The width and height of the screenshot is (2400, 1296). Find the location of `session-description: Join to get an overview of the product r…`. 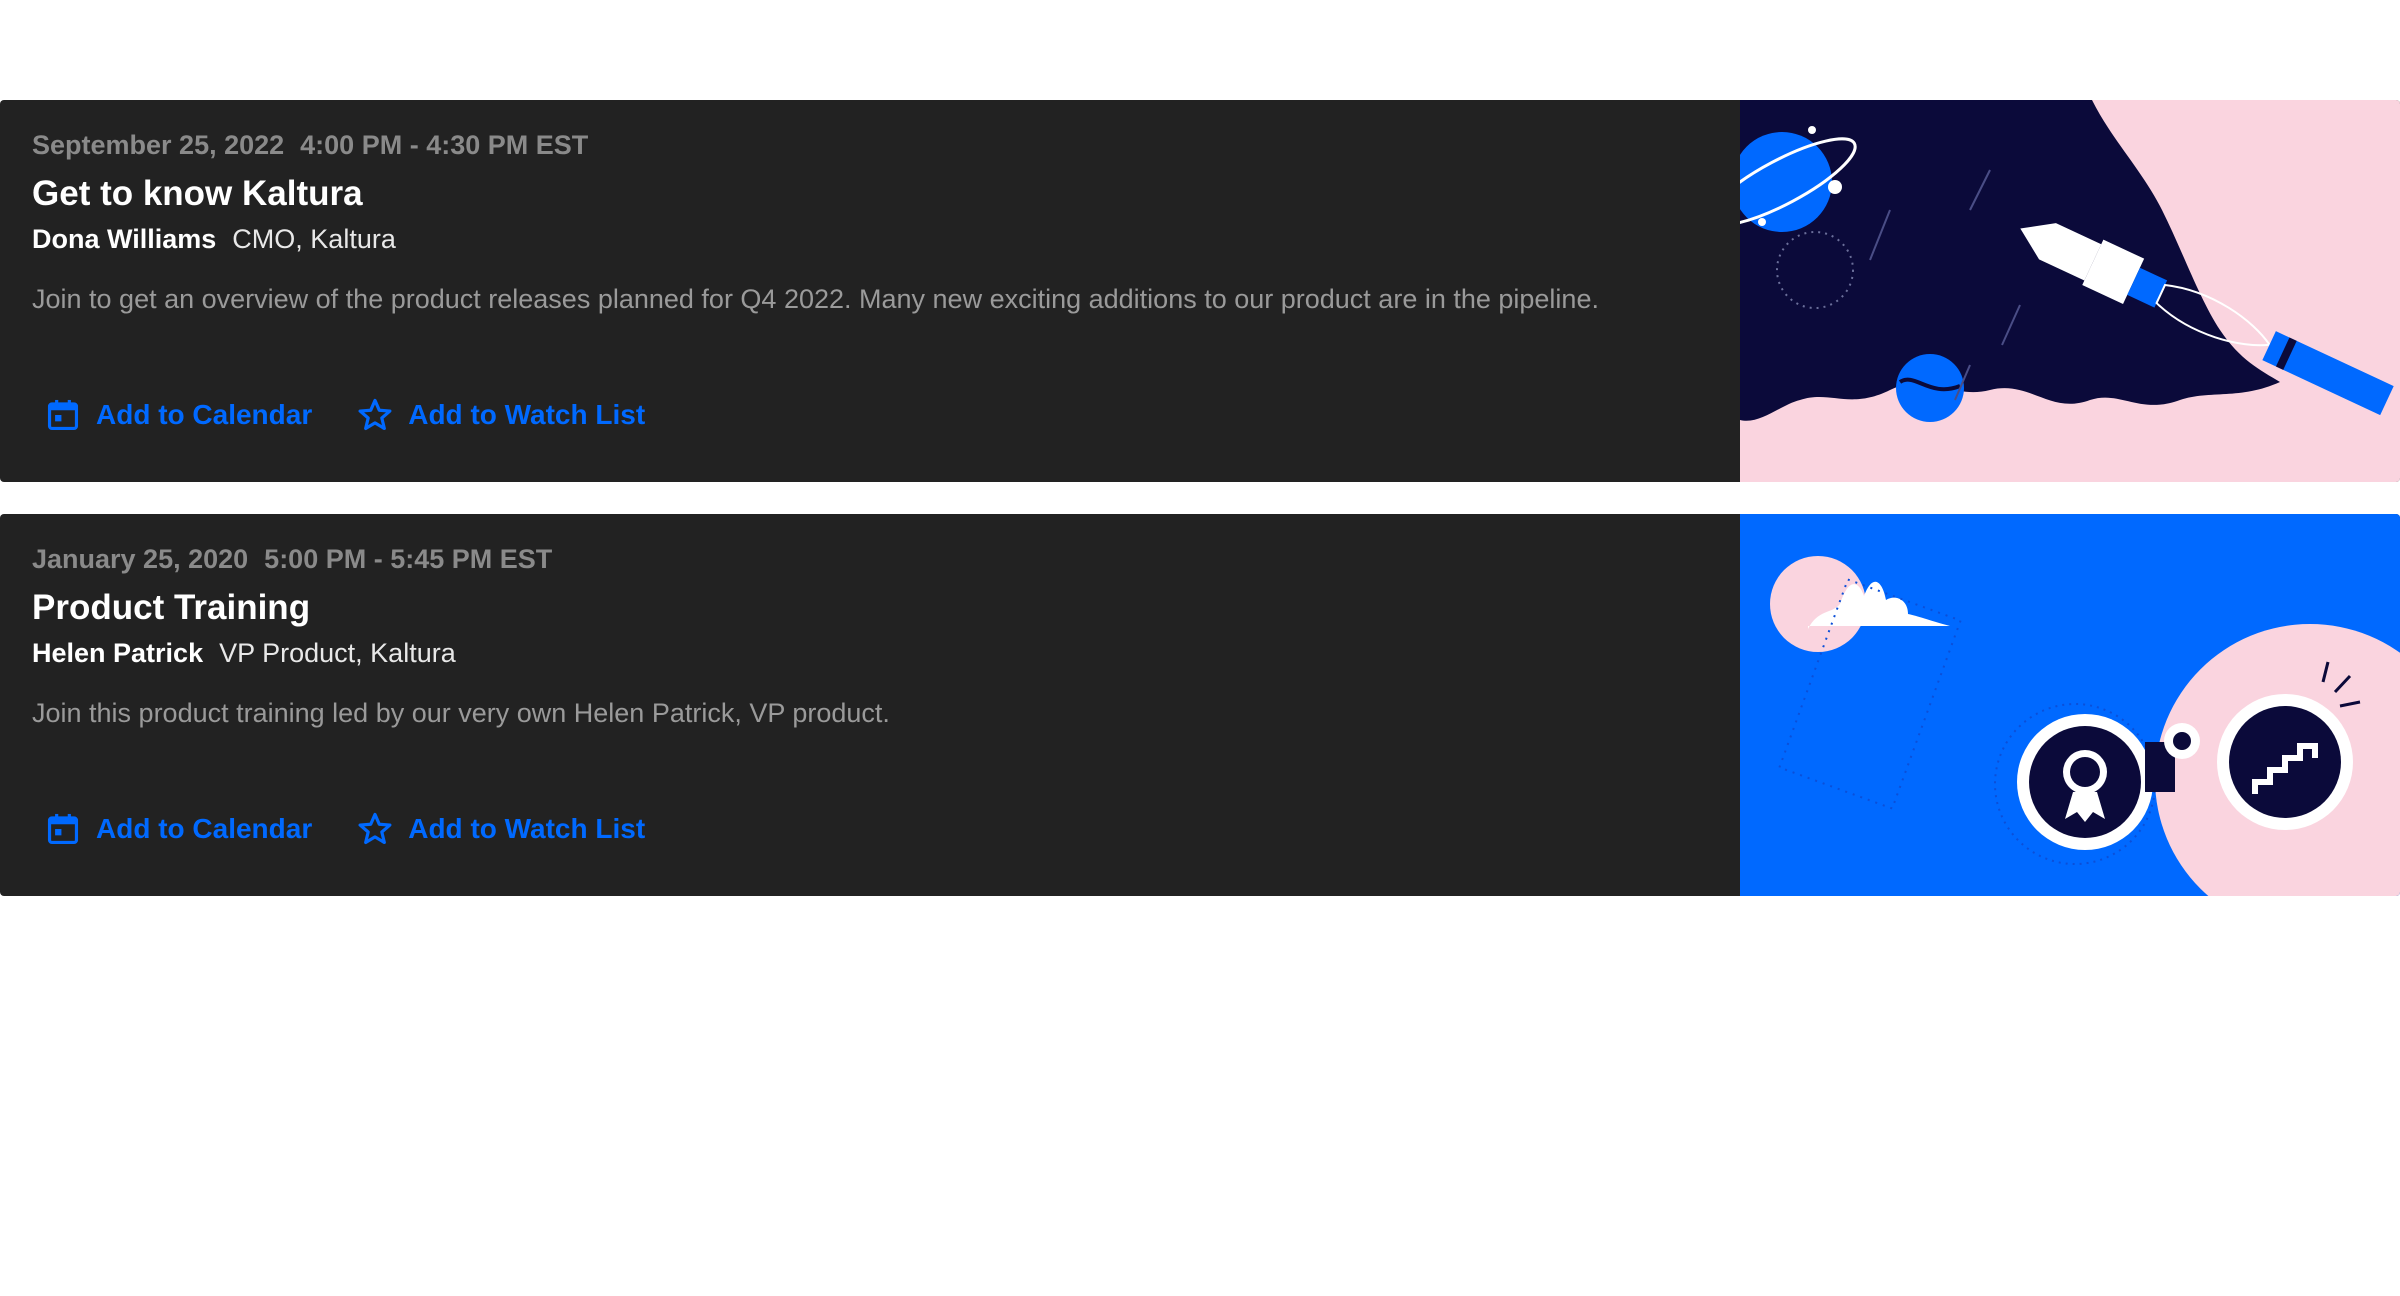

session-description: Join to get an overview of the product r… is located at coordinates (815, 299).